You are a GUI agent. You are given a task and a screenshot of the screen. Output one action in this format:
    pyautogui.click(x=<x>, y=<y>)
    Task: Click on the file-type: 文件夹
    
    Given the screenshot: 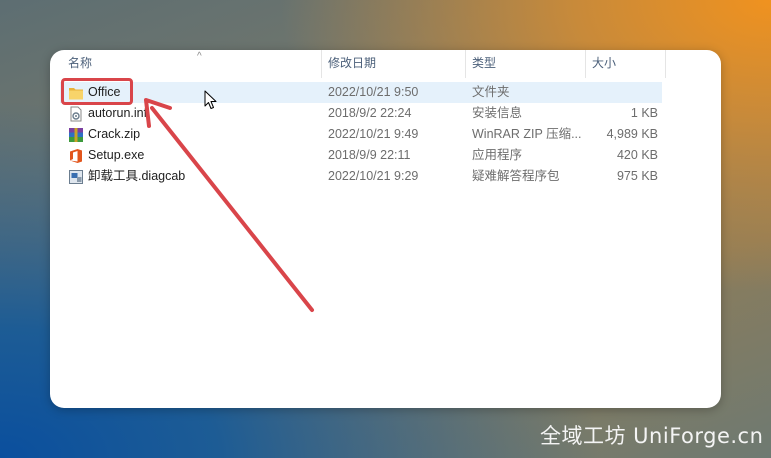 What is the action you would take?
    pyautogui.click(x=491, y=92)
    